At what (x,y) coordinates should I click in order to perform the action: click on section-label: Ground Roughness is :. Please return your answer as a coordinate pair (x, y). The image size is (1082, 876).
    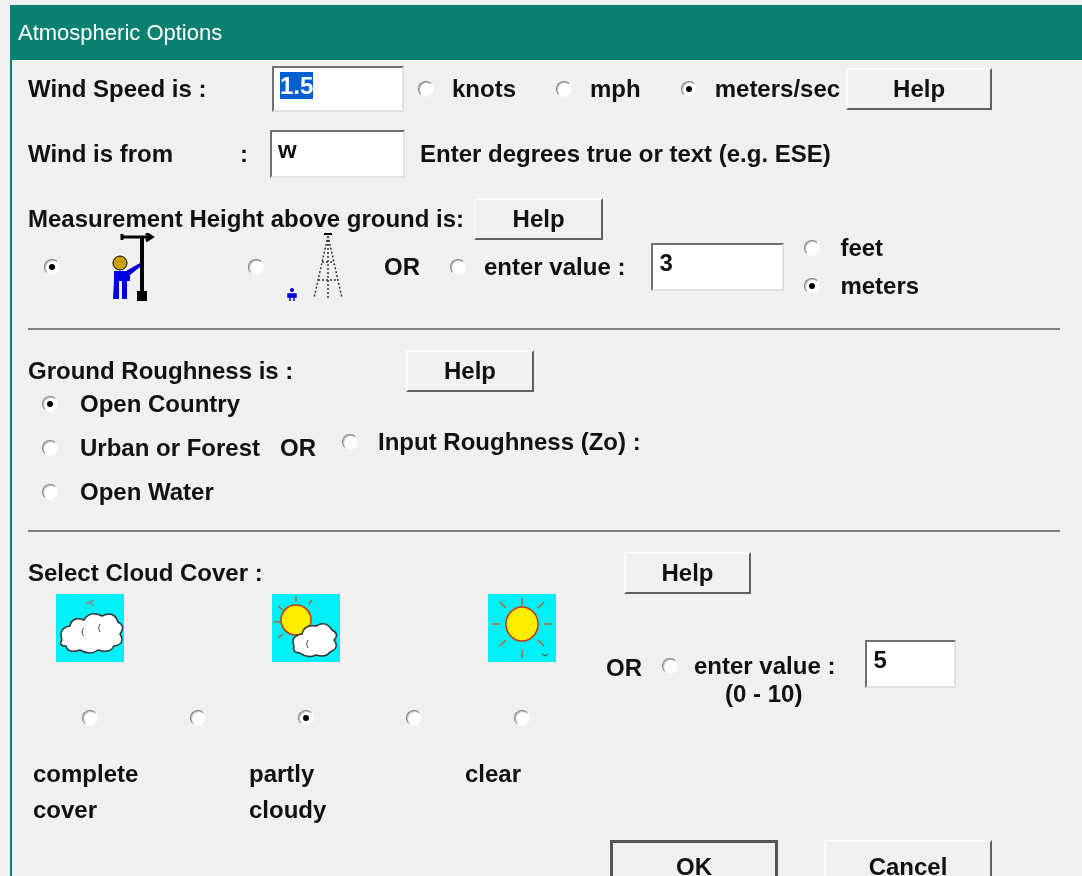
    Looking at the image, I should click on (161, 371).